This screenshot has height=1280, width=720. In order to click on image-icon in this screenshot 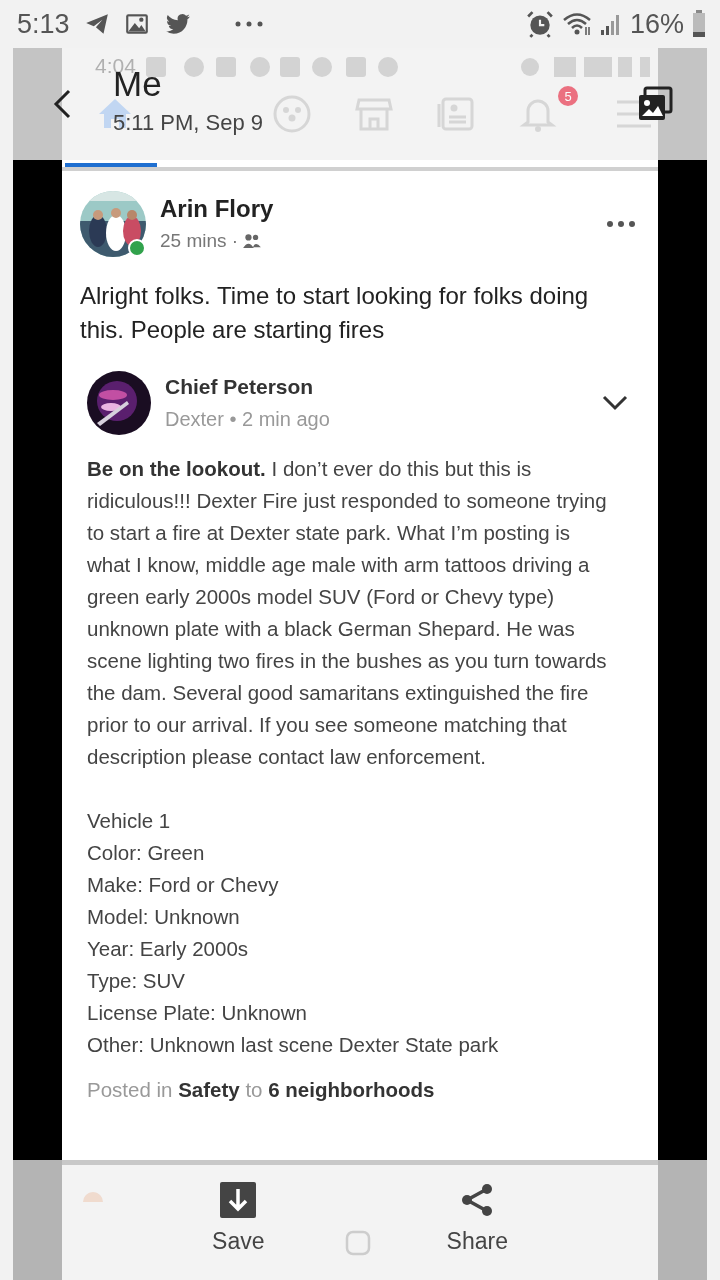, I will do `click(136, 24)`.